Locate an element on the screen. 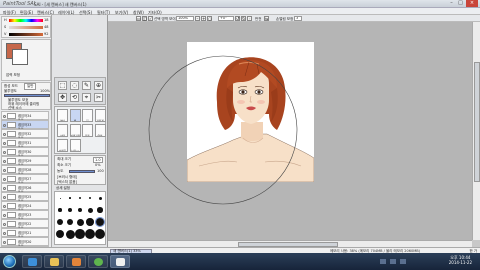 The image size is (480, 270). tool-icon: ⊕ is located at coordinates (98, 85).